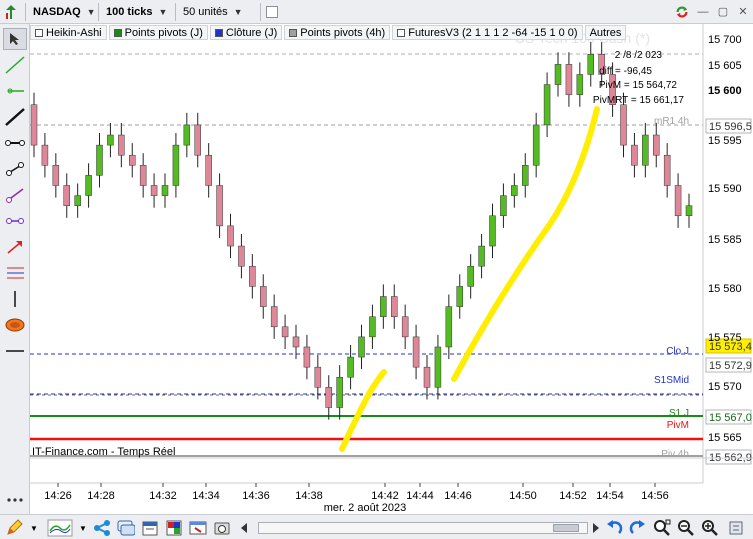 Image resolution: width=753 pixels, height=539 pixels. I want to click on close-button: ✕, so click(743, 12).